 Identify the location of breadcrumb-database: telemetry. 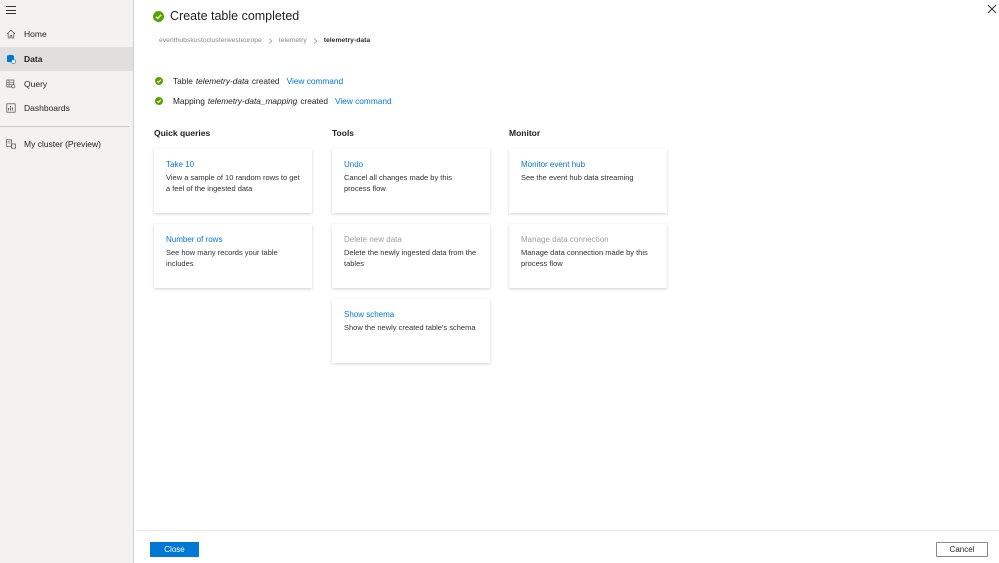
(293, 40).